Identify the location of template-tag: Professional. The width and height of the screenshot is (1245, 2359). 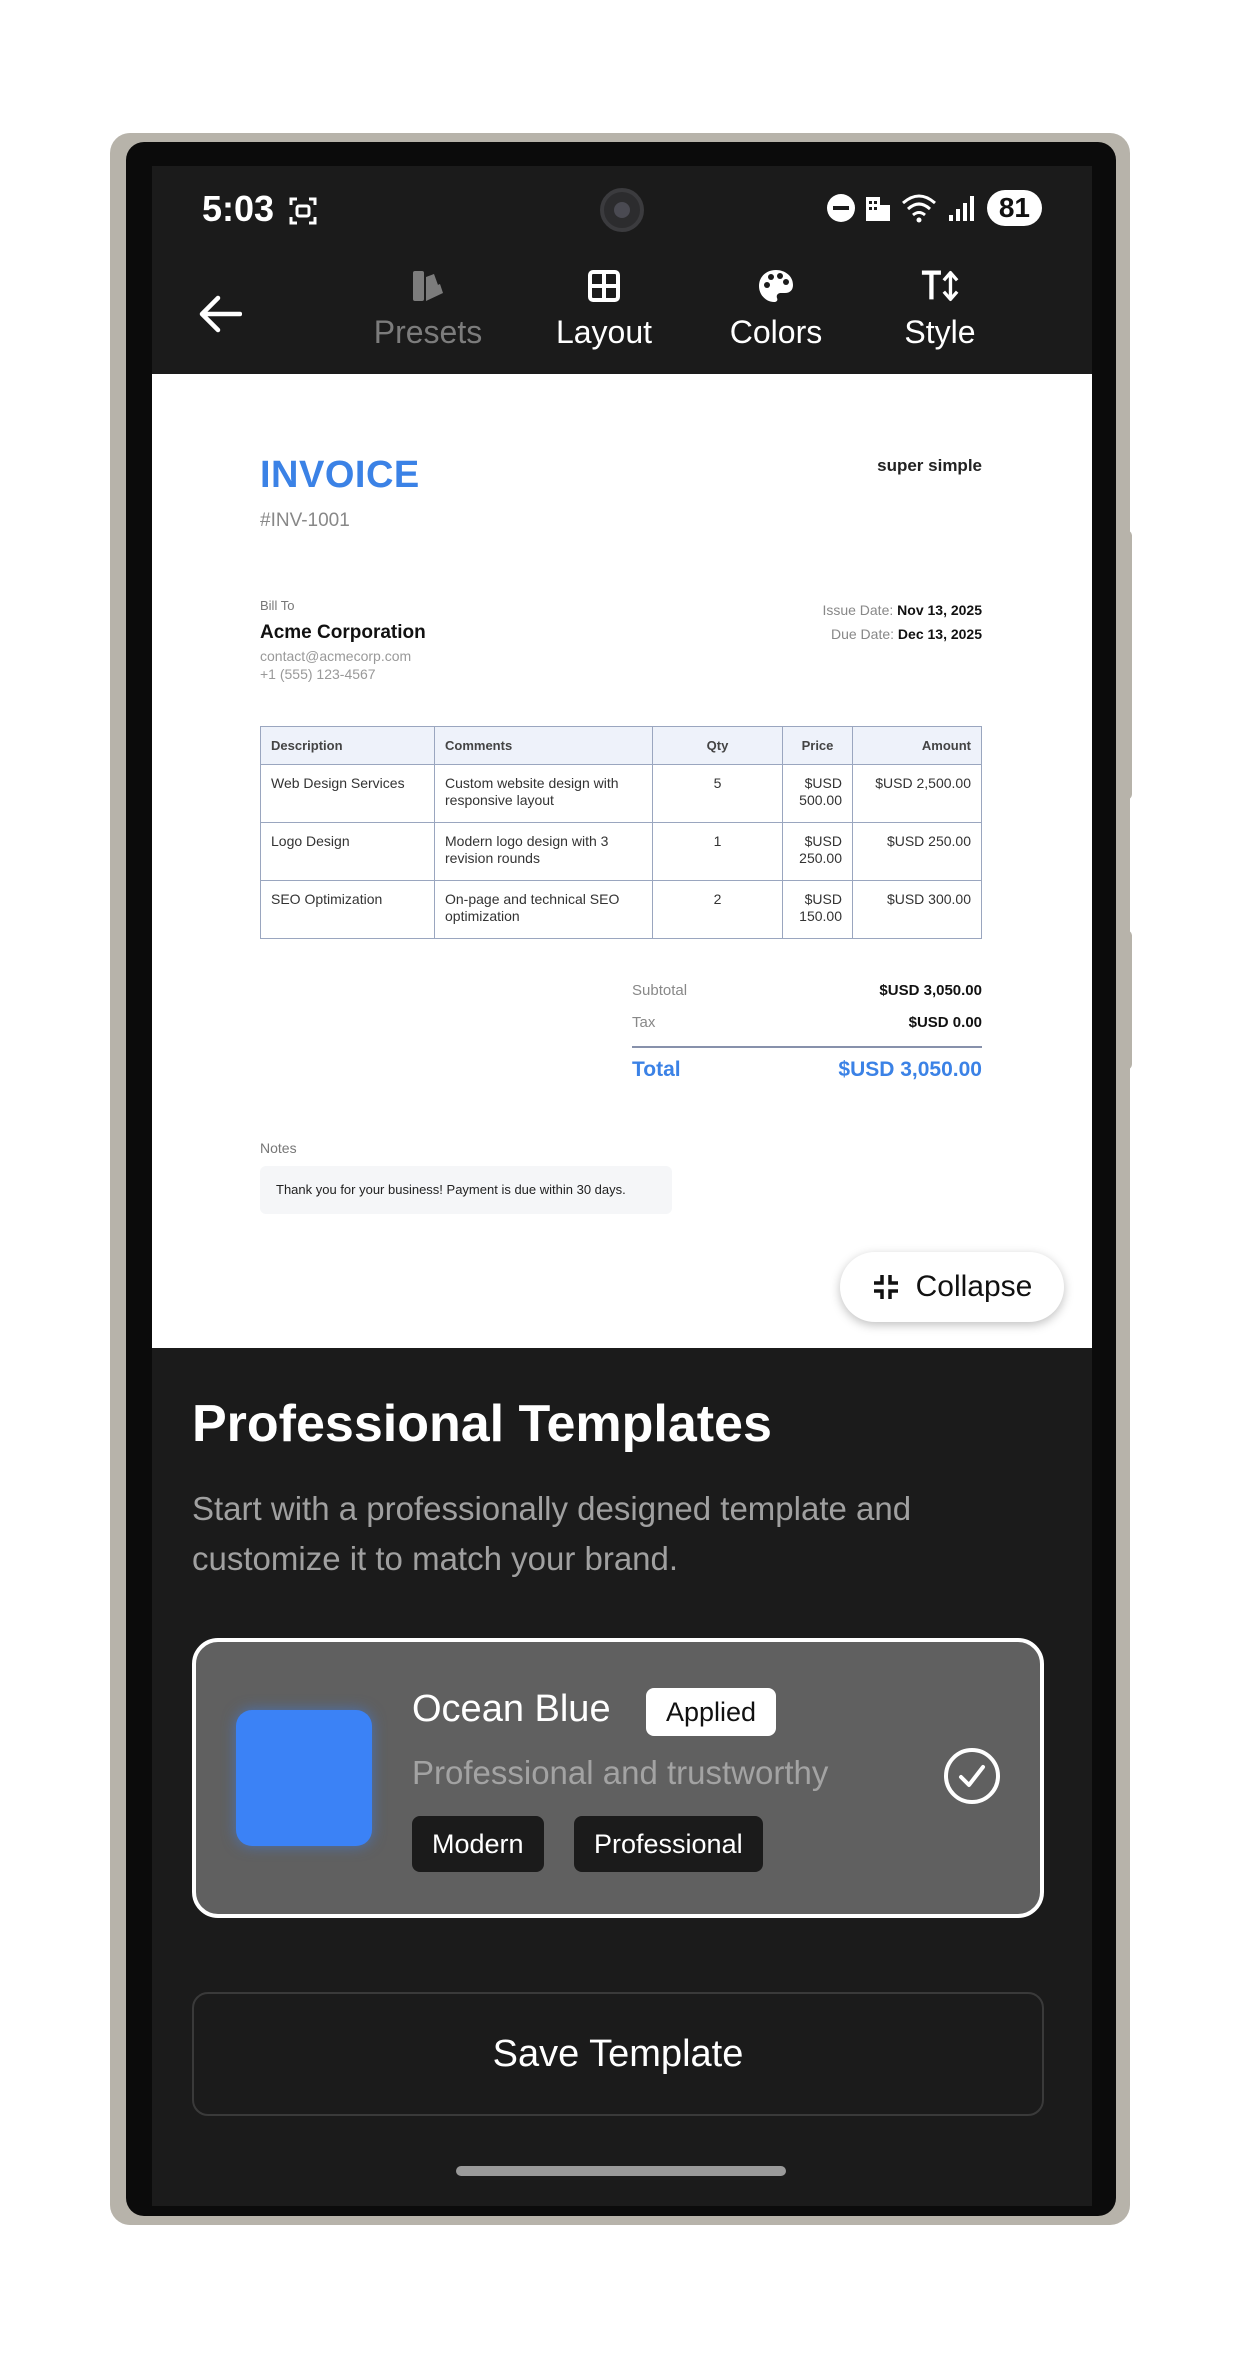
(668, 1844).